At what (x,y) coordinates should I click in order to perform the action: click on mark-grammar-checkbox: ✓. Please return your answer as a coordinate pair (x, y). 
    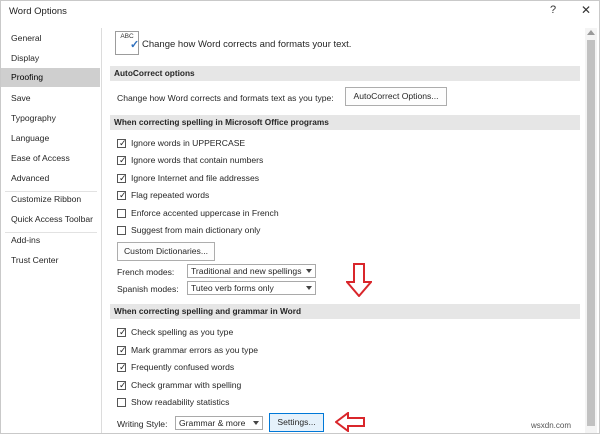
    Looking at the image, I should click on (122, 350).